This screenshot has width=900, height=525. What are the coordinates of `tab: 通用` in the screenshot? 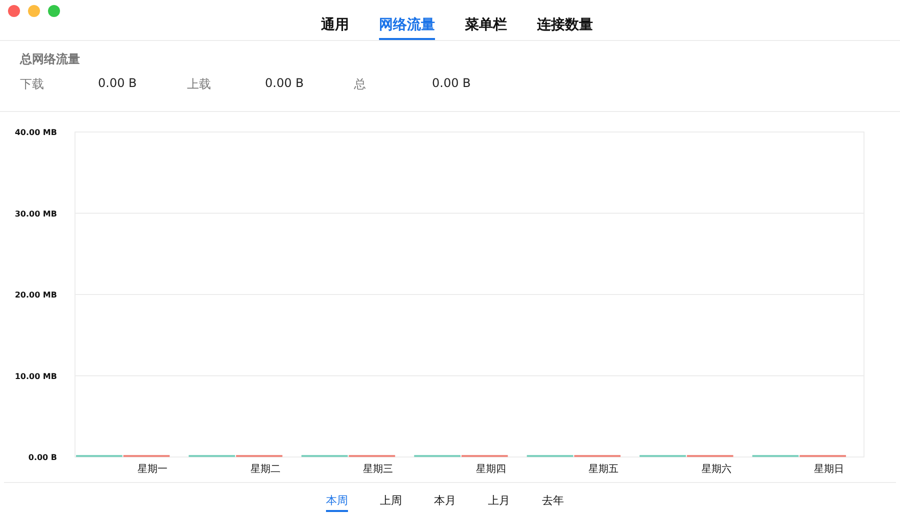 It's located at (335, 28).